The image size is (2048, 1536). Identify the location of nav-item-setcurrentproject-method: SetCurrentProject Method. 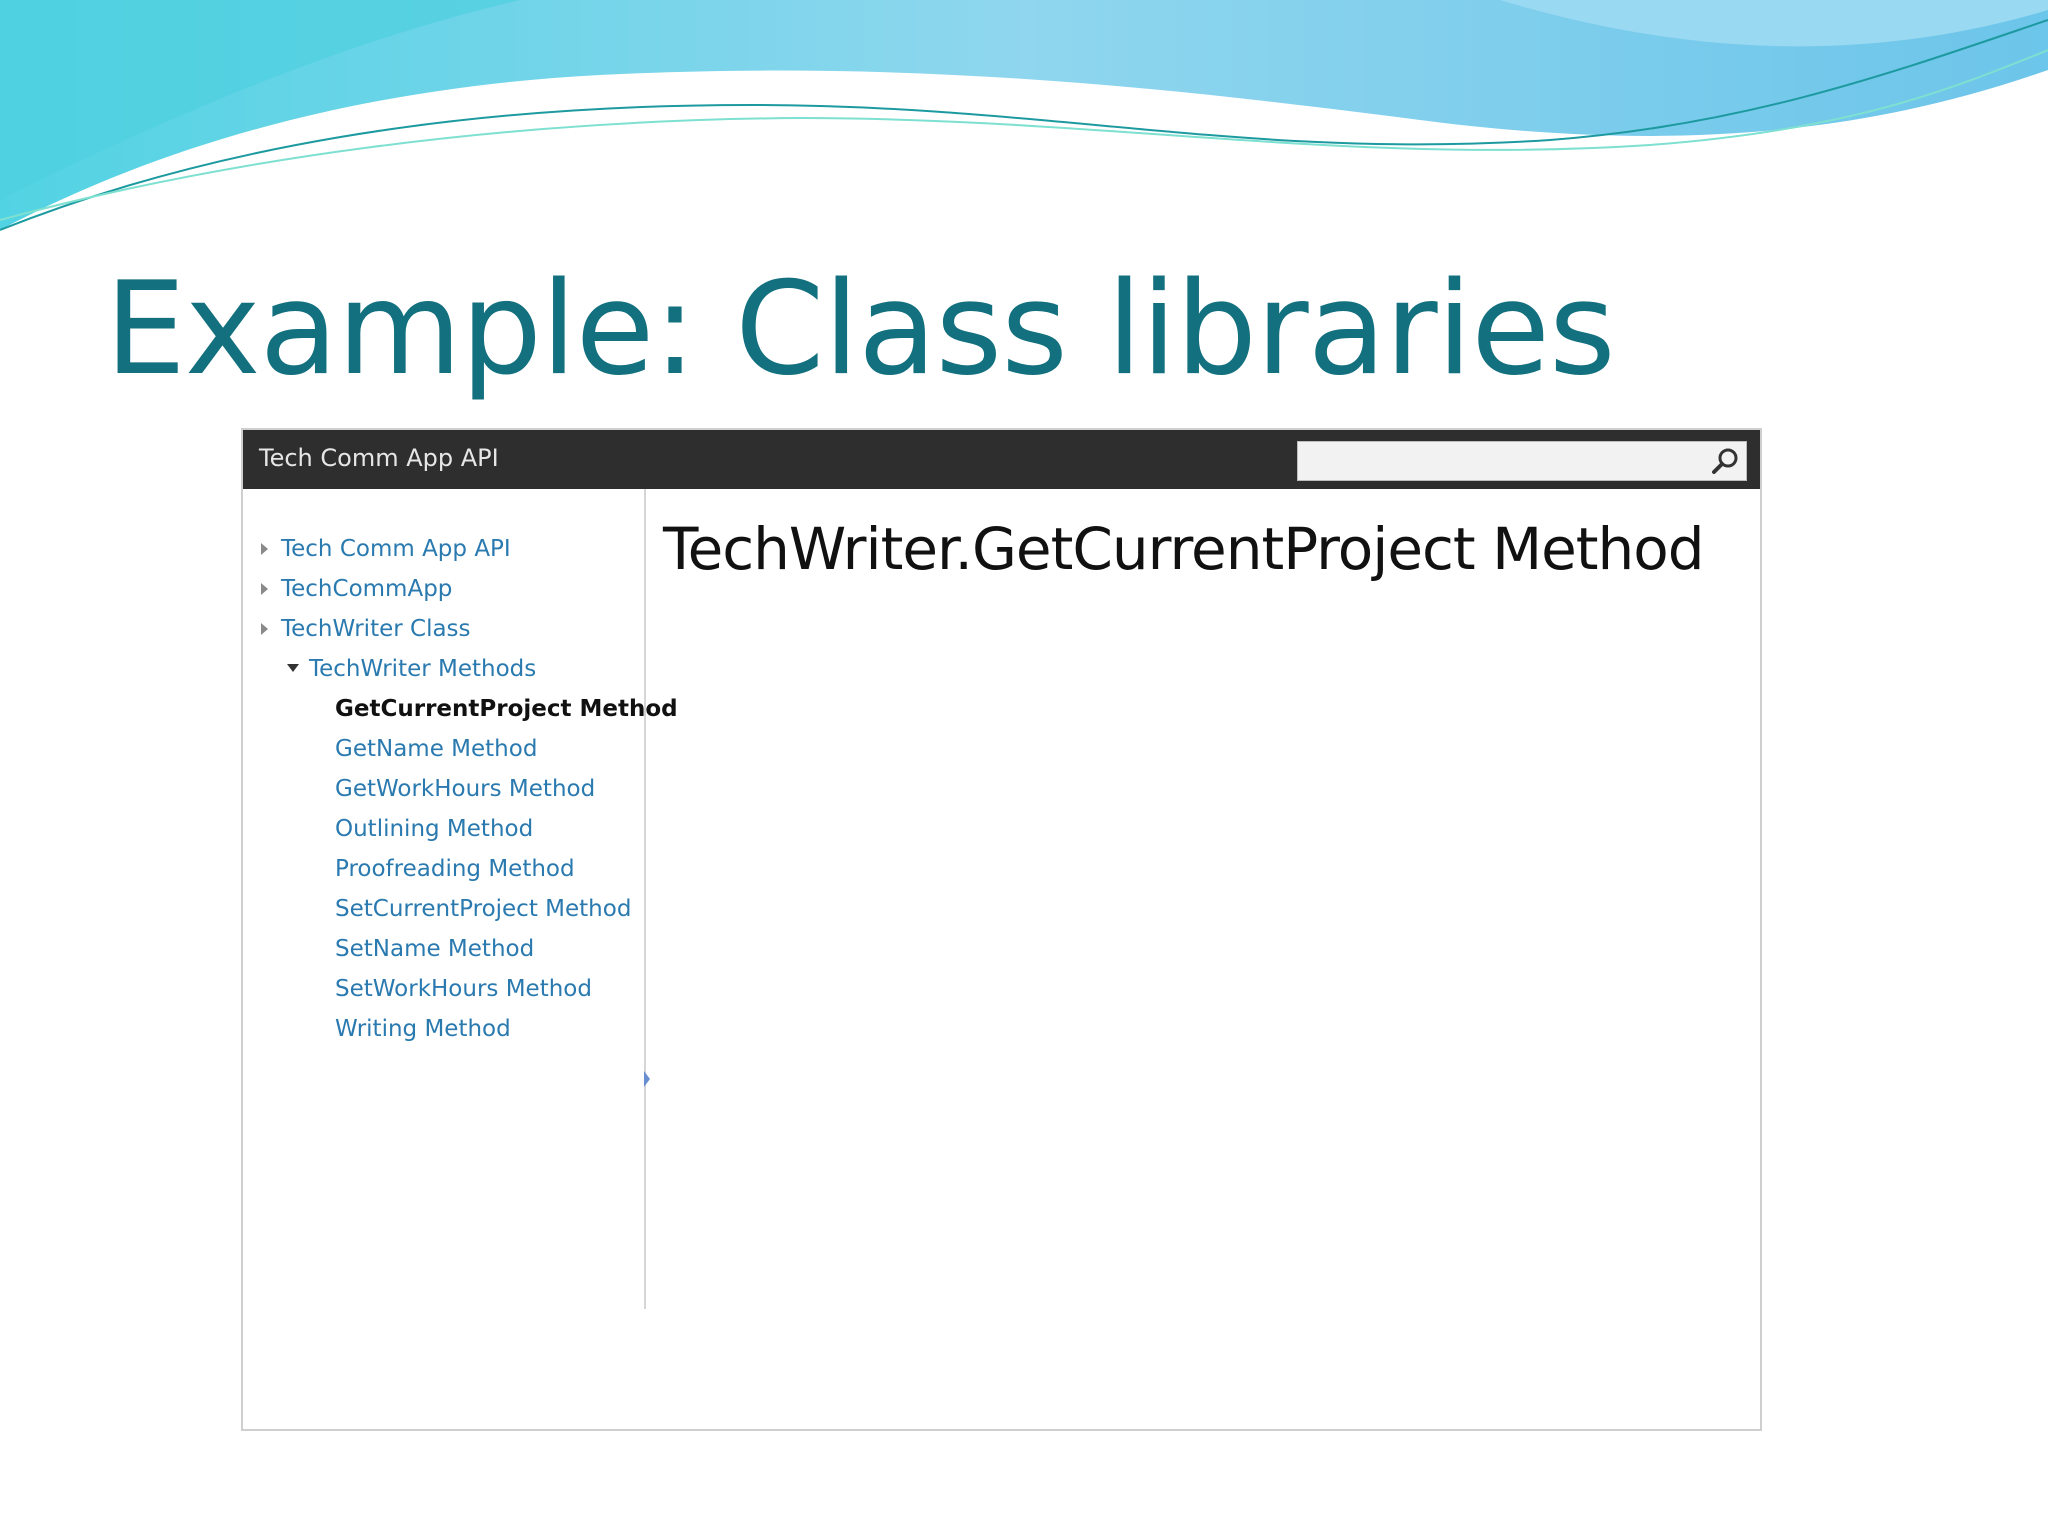
(483, 909).